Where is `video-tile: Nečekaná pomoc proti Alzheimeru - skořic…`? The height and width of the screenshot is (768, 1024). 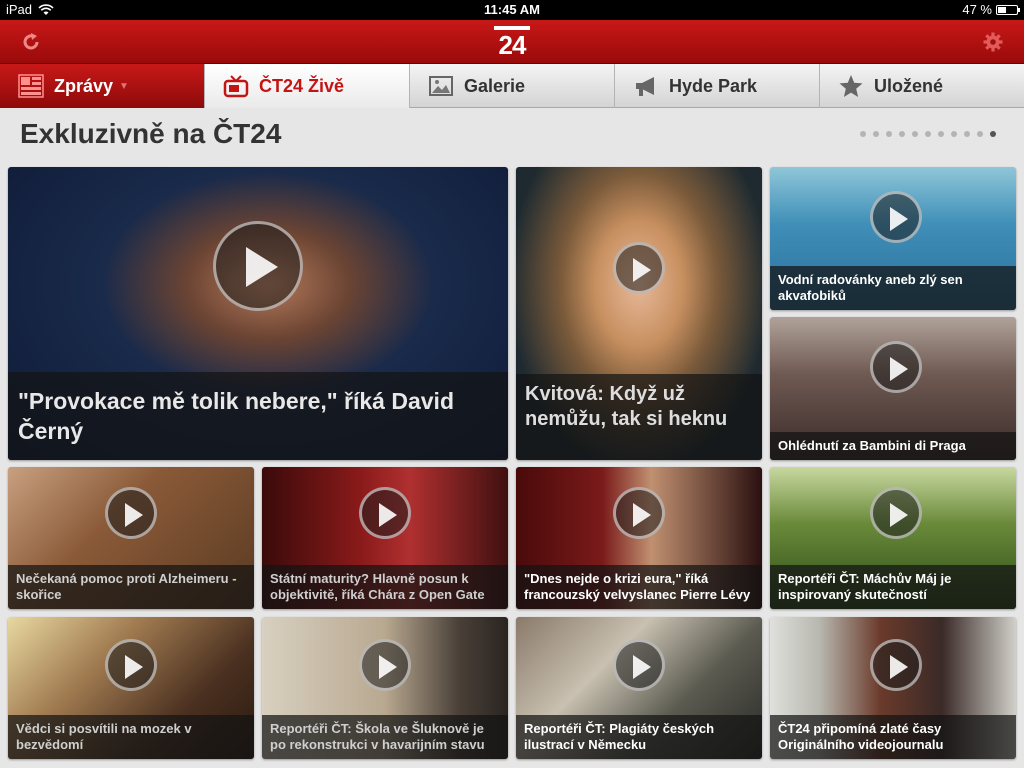 video-tile: Nečekaná pomoc proti Alzheimeru - skořic… is located at coordinates (131, 538).